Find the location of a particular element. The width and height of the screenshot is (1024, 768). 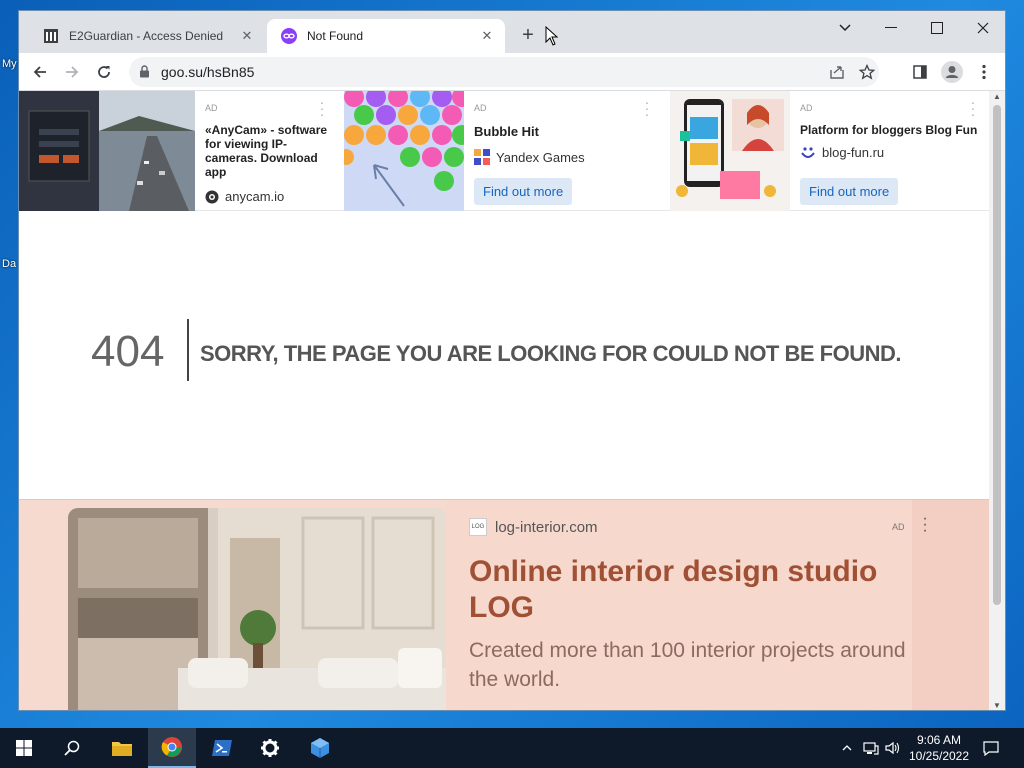

side-panel-icon is located at coordinates (920, 72).